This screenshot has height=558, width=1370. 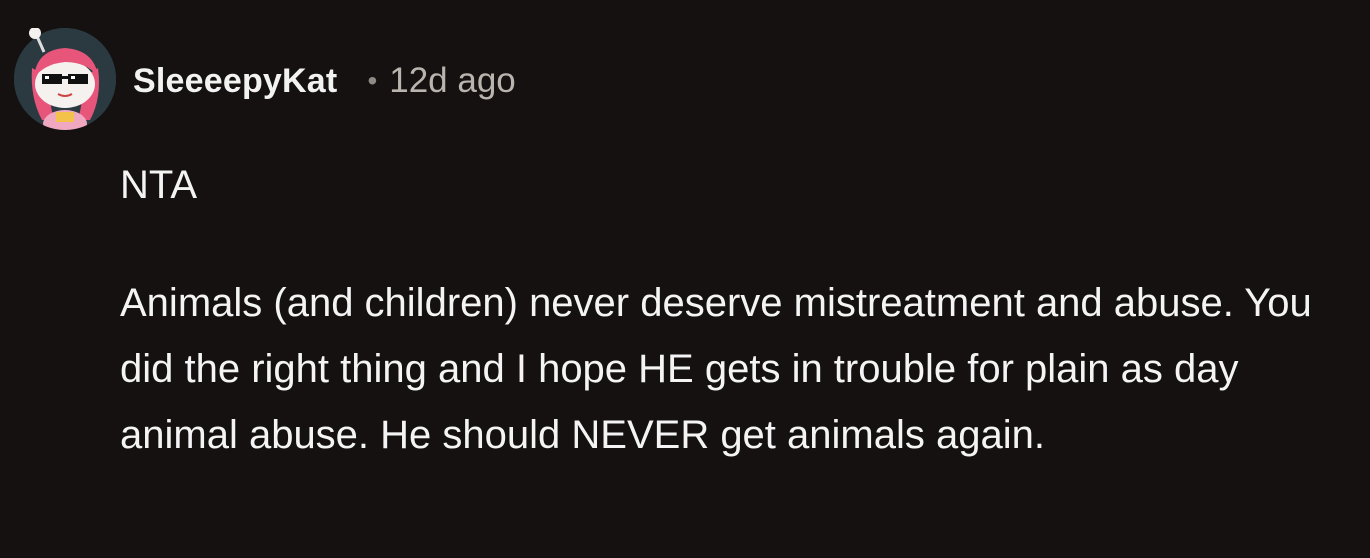 What do you see at coordinates (235, 81) in the screenshot?
I see `username-link: SleeeepyKat` at bounding box center [235, 81].